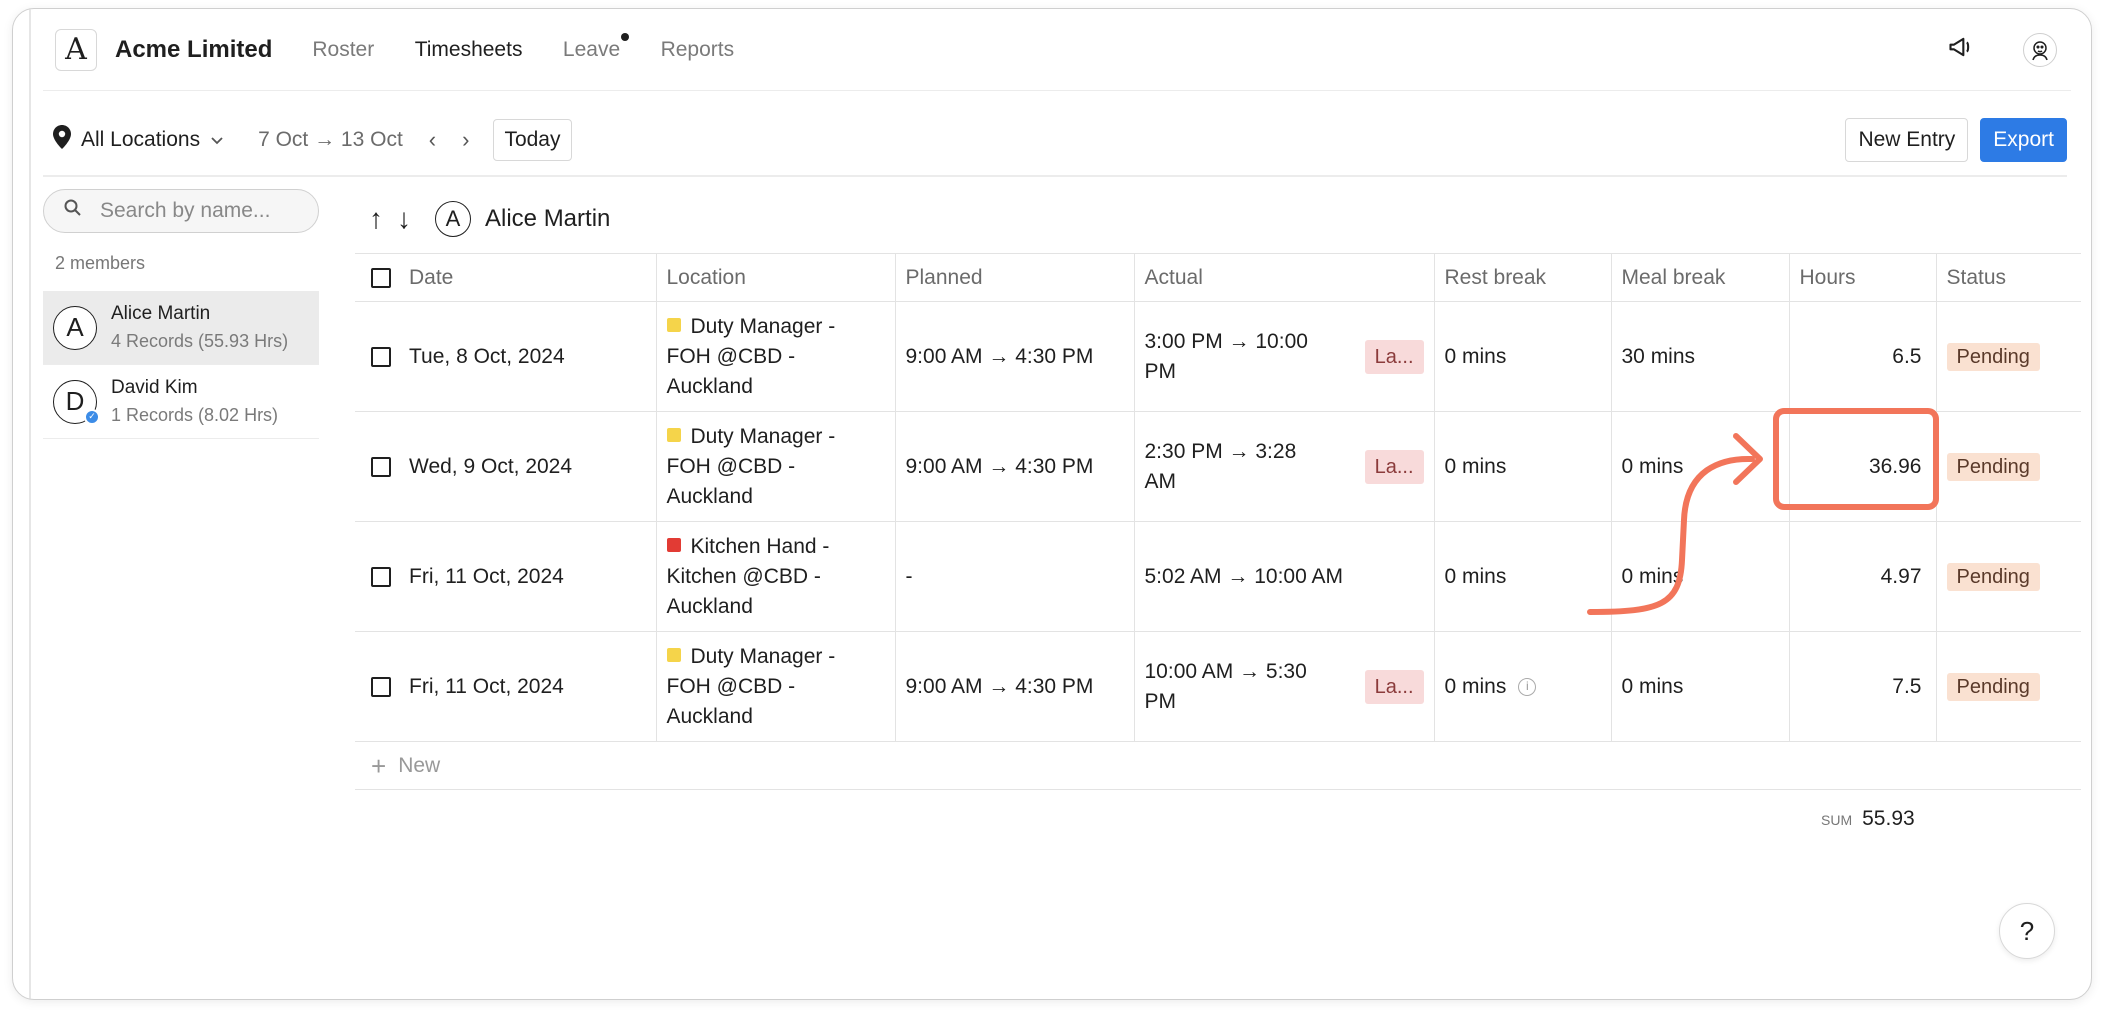 Image resolution: width=2105 pixels, height=1016 pixels. What do you see at coordinates (465, 140) in the screenshot?
I see `next-week-button: ›` at bounding box center [465, 140].